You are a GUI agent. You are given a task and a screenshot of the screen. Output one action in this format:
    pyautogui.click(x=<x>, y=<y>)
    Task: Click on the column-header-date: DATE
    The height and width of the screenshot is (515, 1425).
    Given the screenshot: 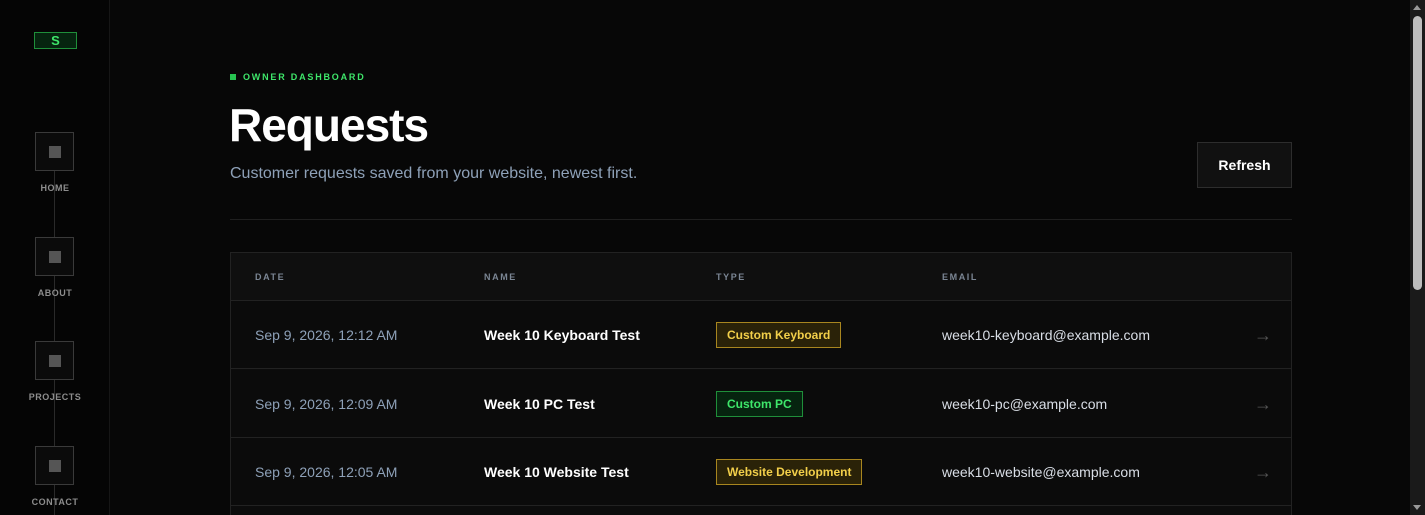 What is the action you would take?
    pyautogui.click(x=270, y=277)
    